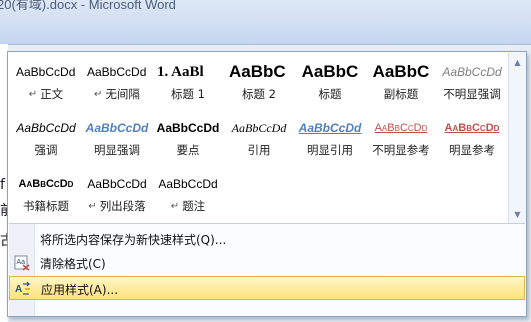  I want to click on style-name: ↵ 题注, so click(188, 206).